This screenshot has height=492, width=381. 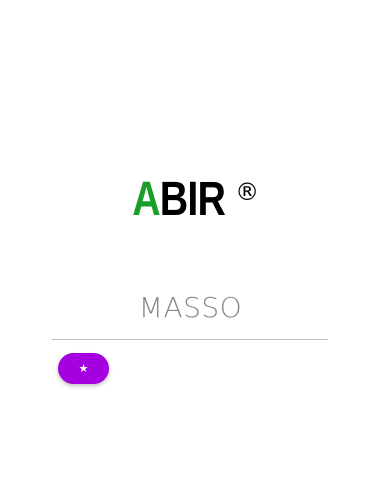 I want to click on brand-logo: ABIR ®, so click(x=190, y=200).